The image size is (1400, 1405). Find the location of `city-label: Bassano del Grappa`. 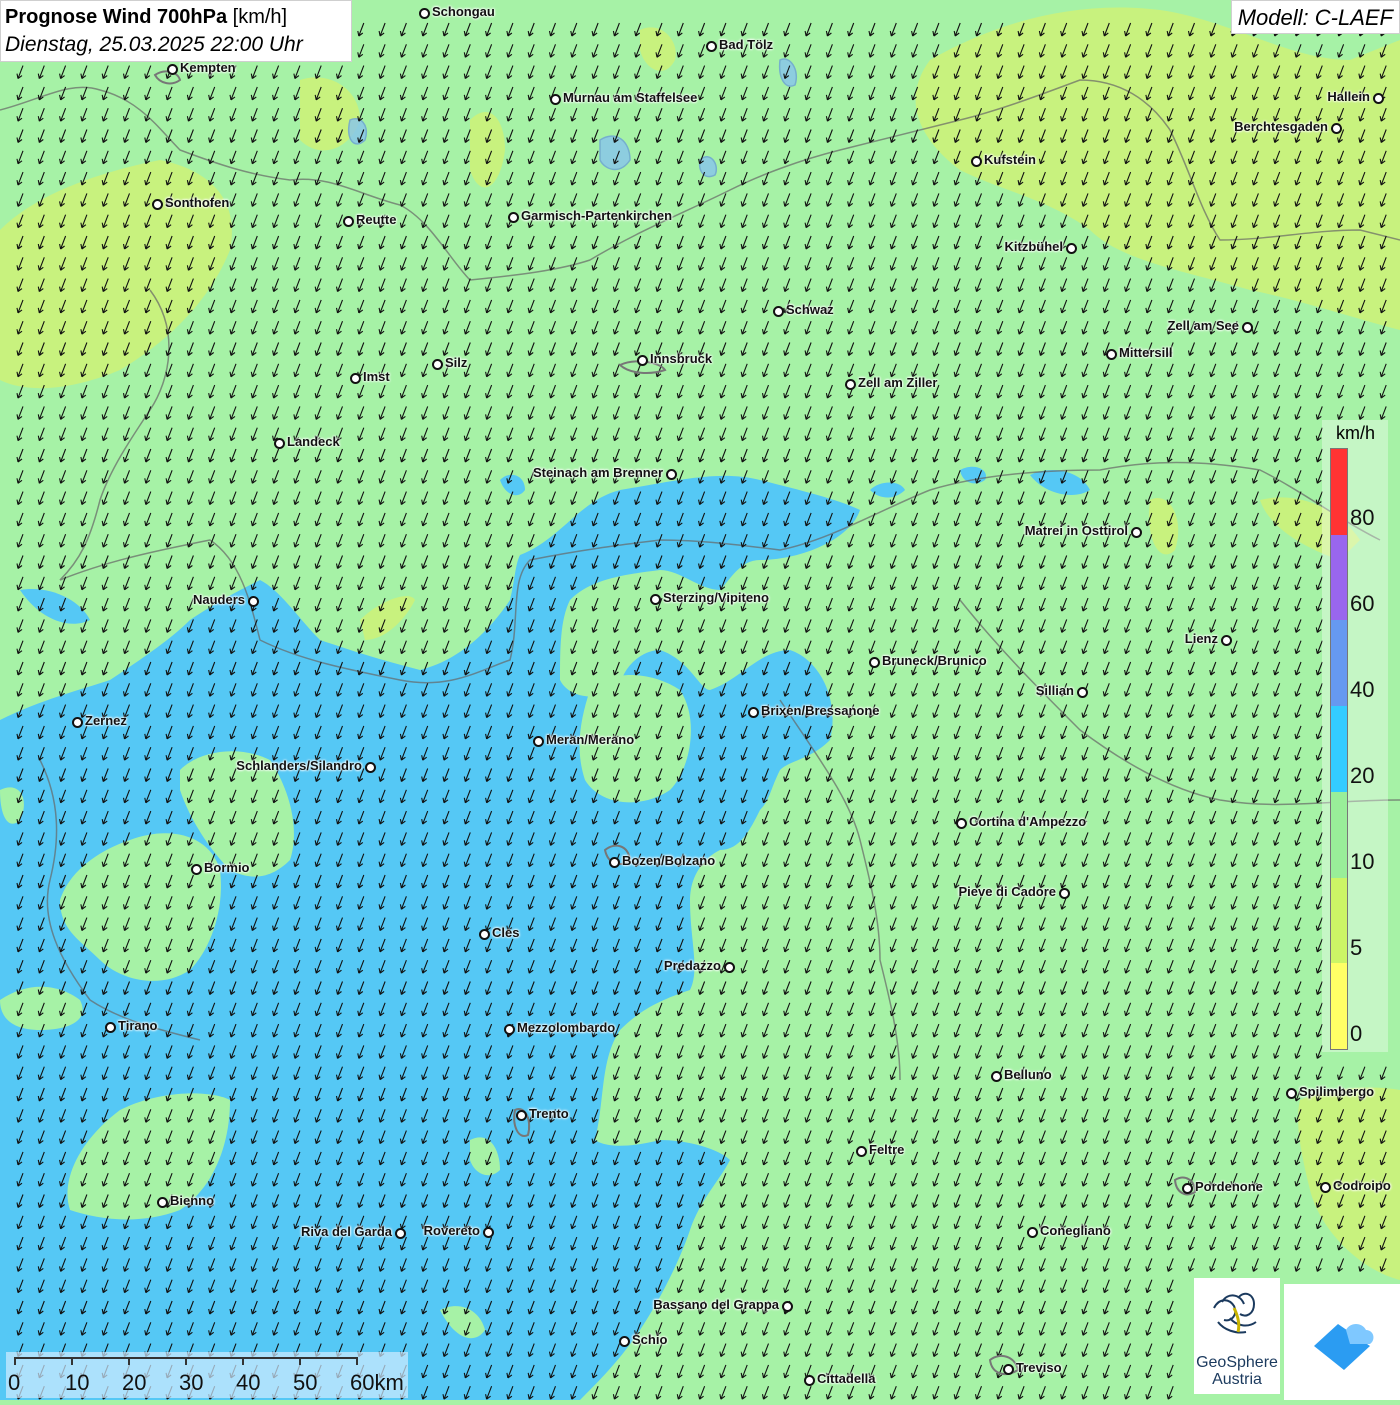

city-label: Bassano del Grappa is located at coordinates (716, 1304).